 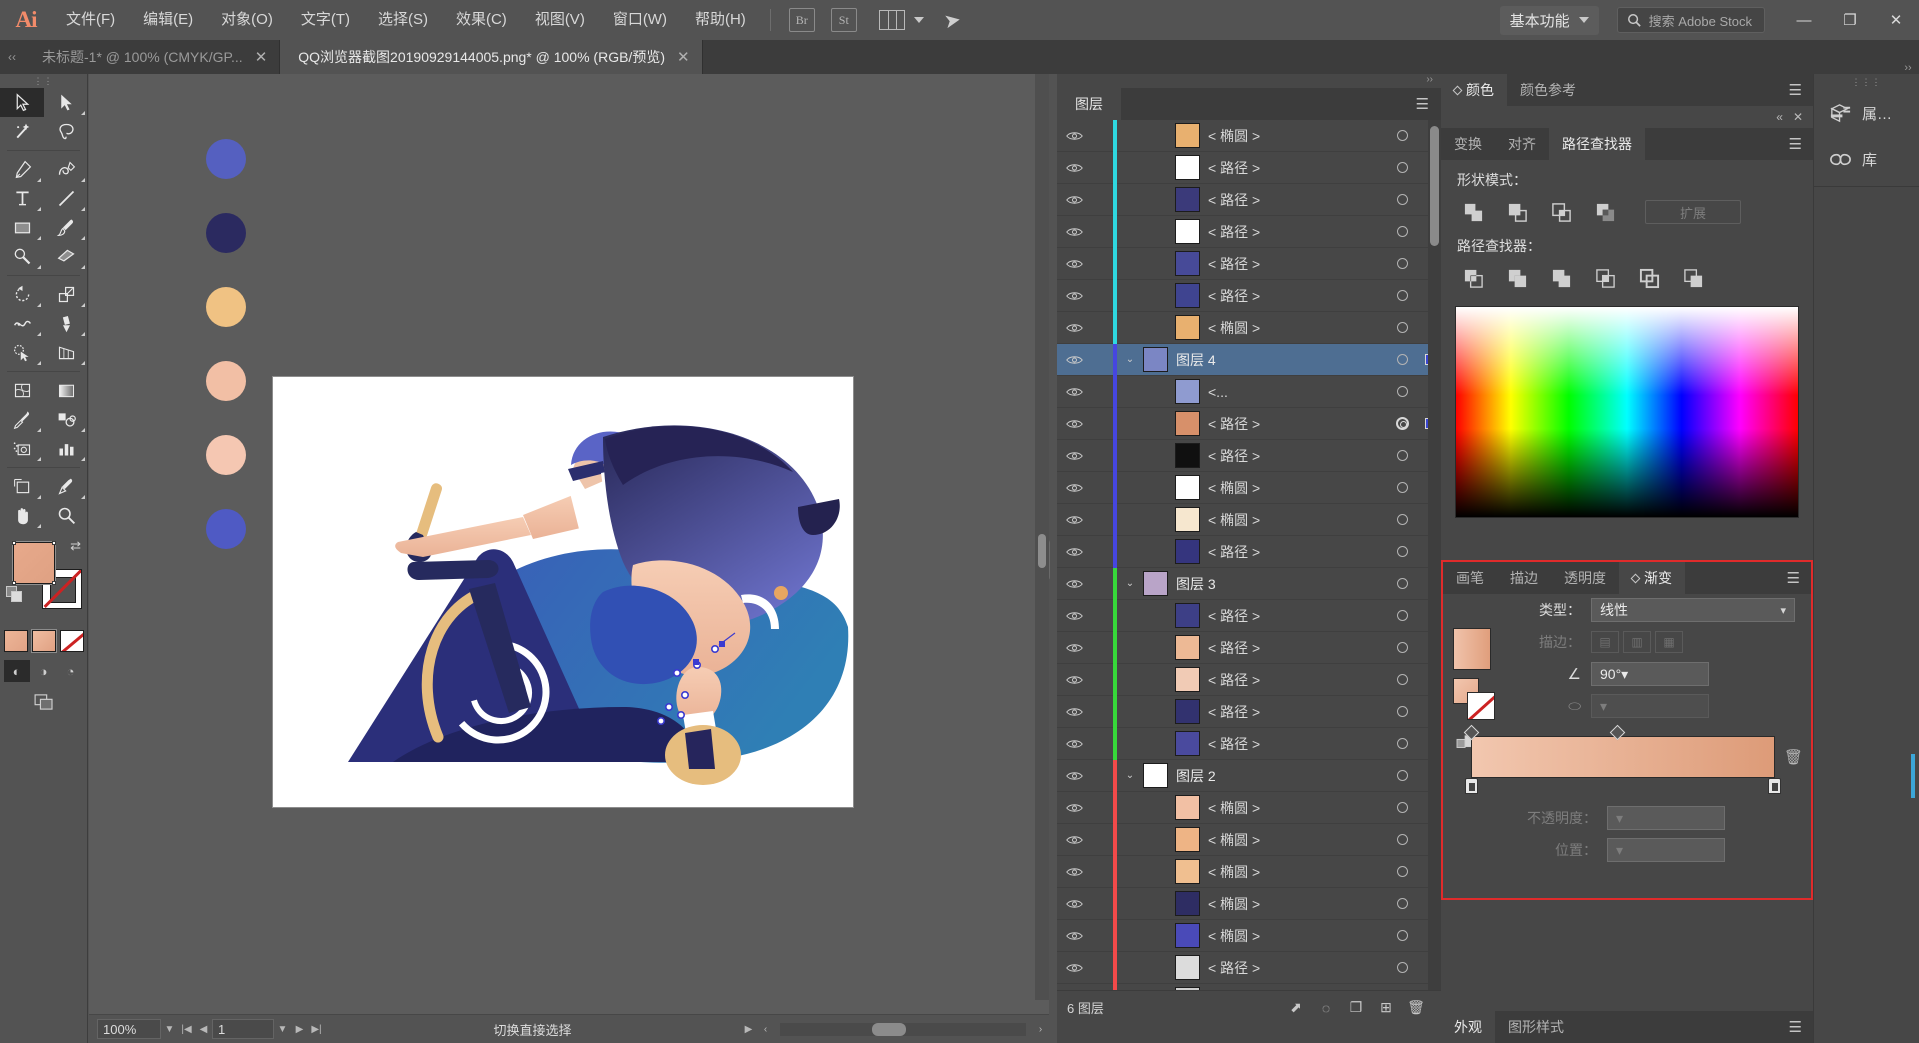 I want to click on minus-front-icon, so click(x=1517, y=212).